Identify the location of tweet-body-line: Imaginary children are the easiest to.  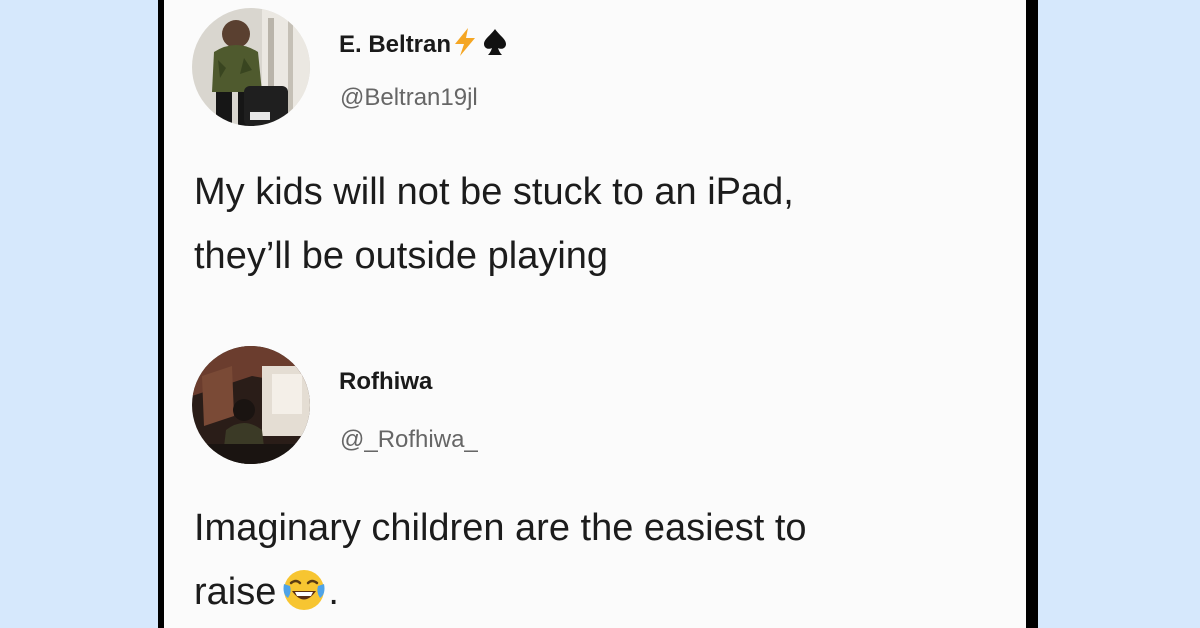
(500, 528).